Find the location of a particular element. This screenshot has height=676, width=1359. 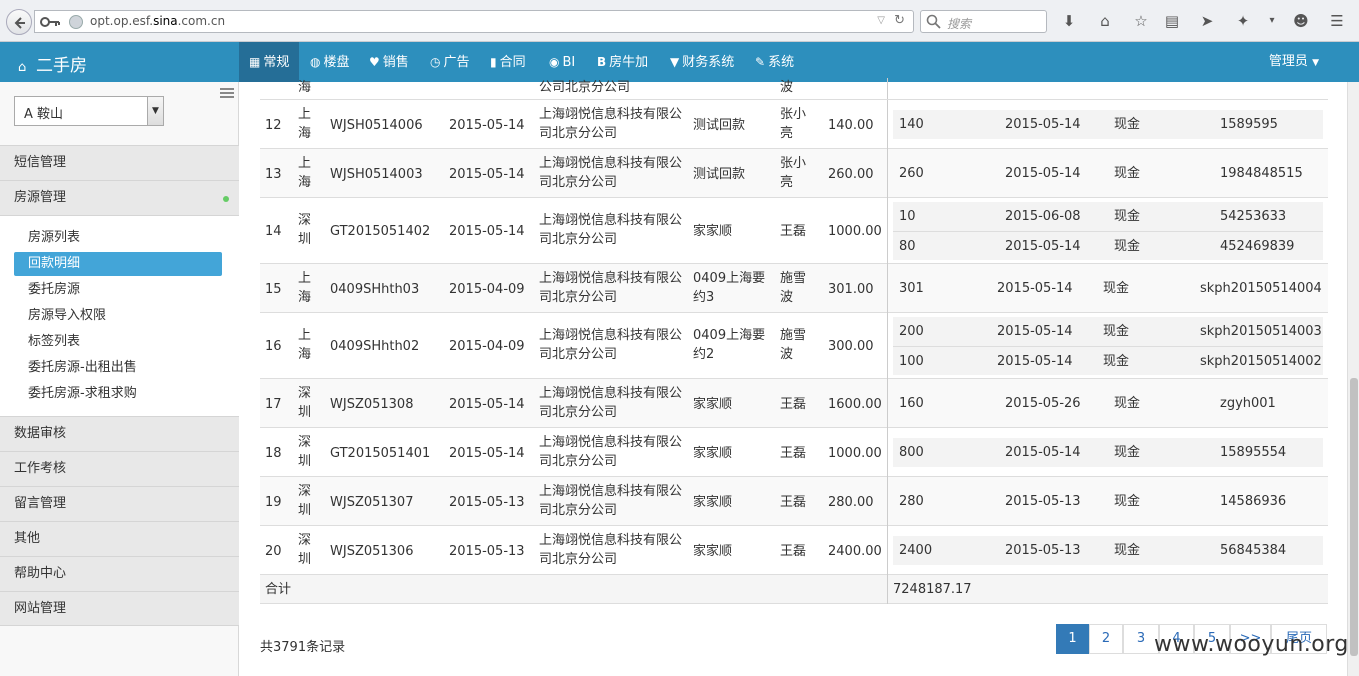

nav-label: 销售 is located at coordinates (395, 62).